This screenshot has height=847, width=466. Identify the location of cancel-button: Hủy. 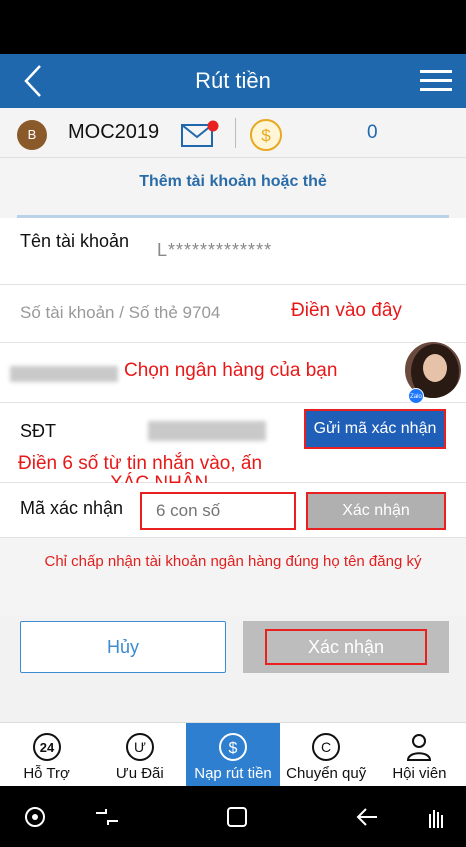
(123, 647).